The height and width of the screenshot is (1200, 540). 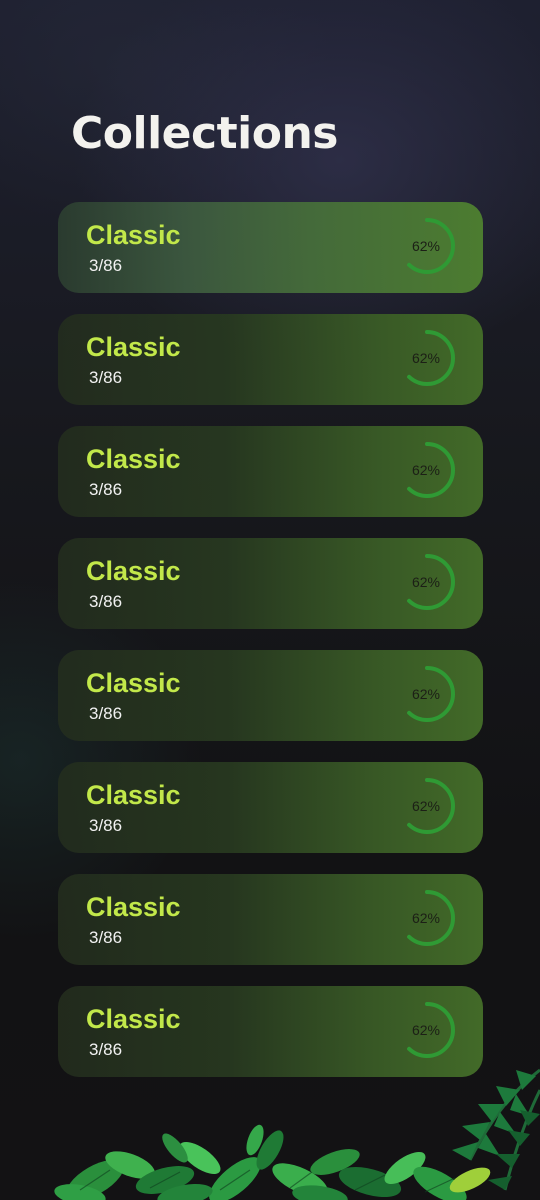 I want to click on page-title: Collections, so click(x=204, y=133).